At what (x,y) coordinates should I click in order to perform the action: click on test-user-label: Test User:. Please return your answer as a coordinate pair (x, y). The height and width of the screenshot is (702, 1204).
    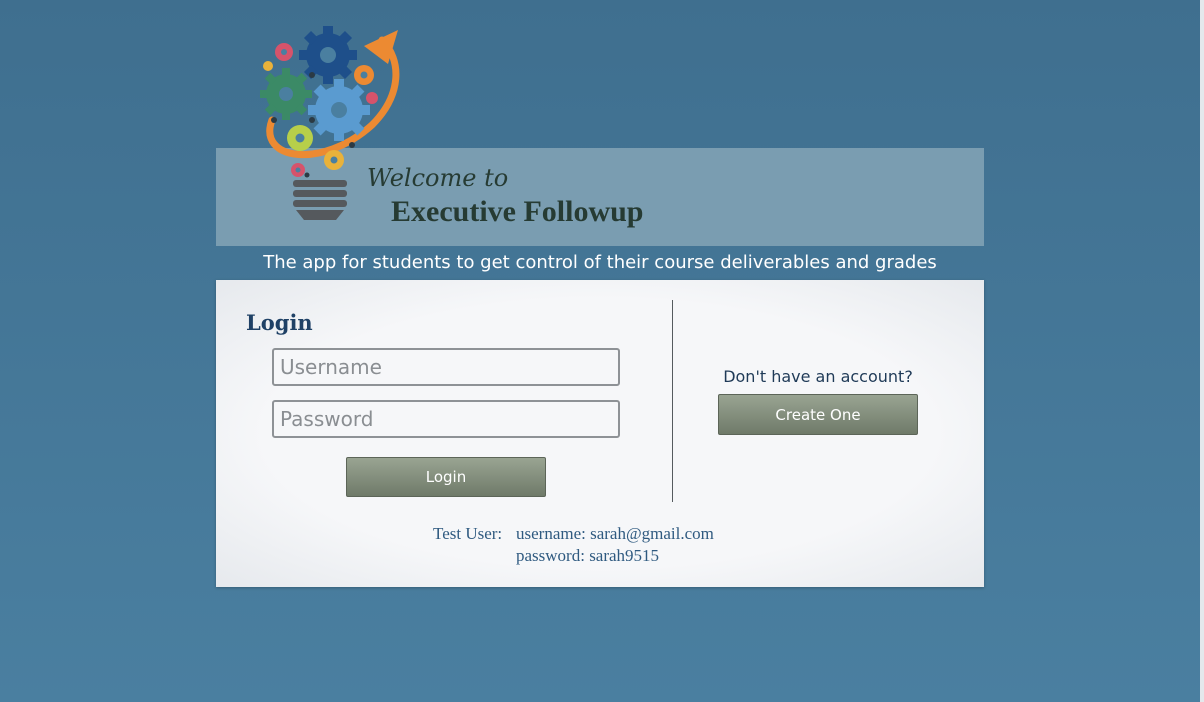
    Looking at the image, I should click on (468, 533).